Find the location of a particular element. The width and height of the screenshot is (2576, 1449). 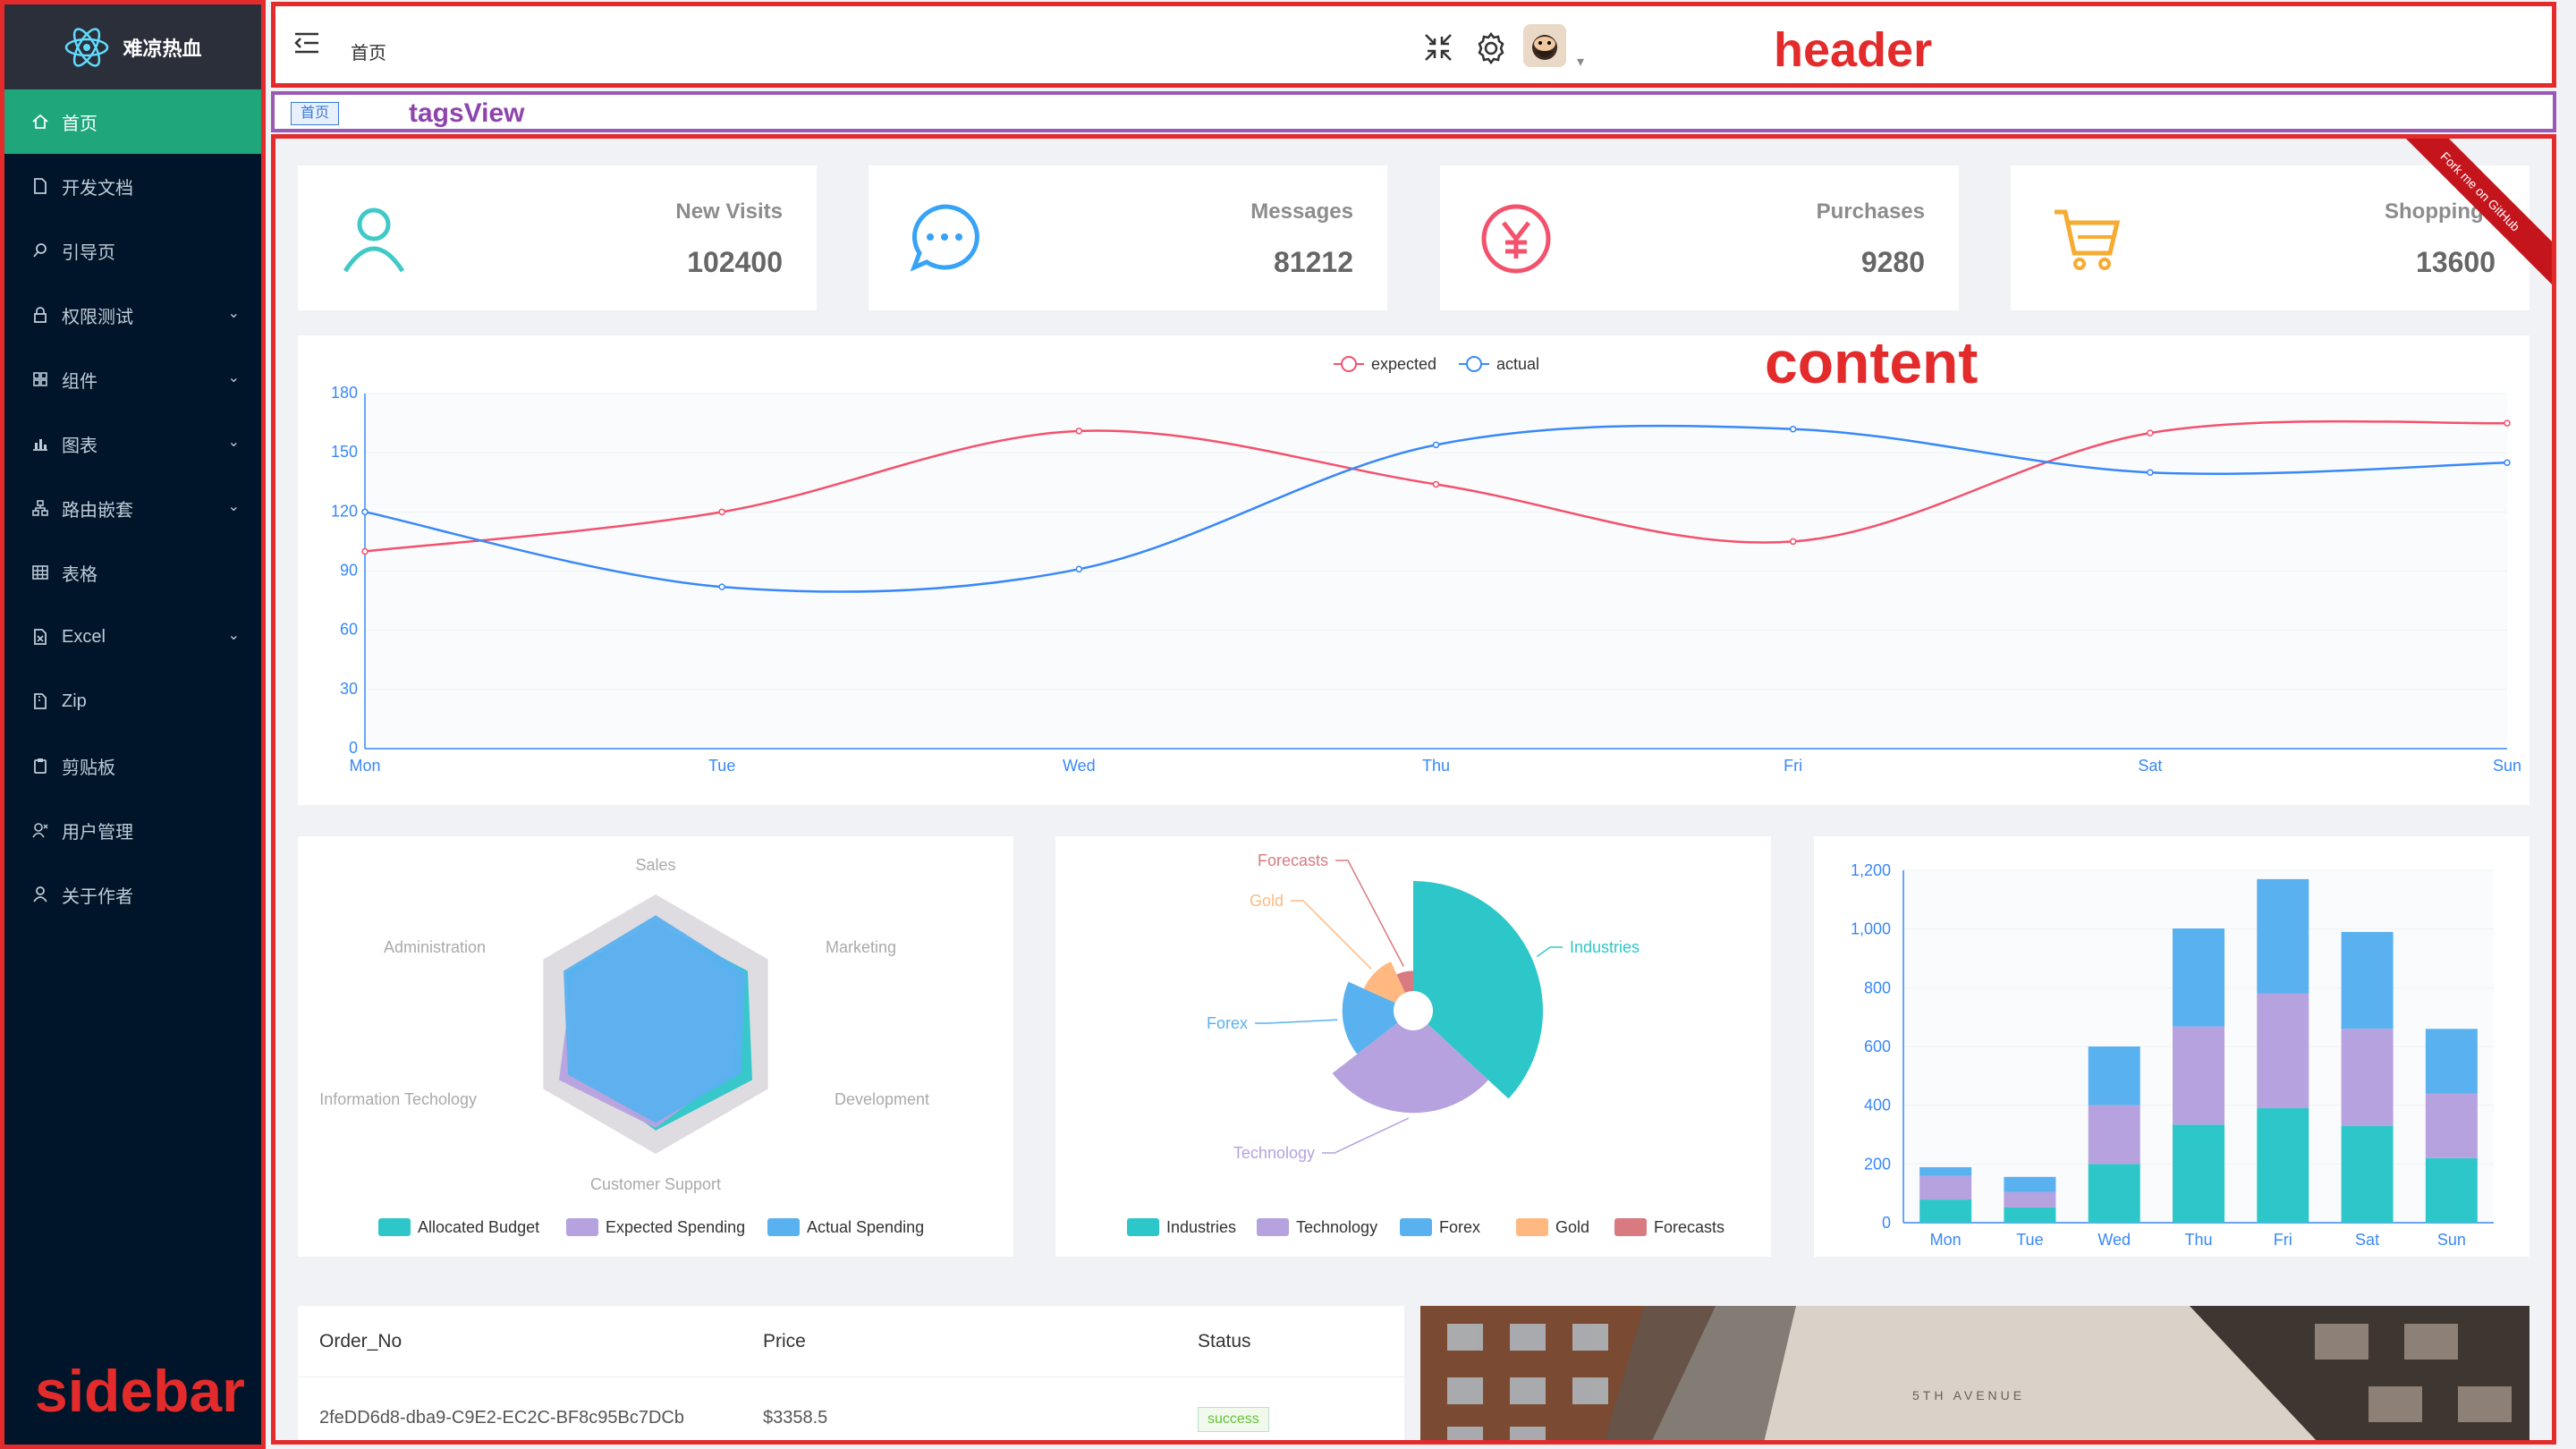

label-leader-line is located at coordinates (1549, 952).